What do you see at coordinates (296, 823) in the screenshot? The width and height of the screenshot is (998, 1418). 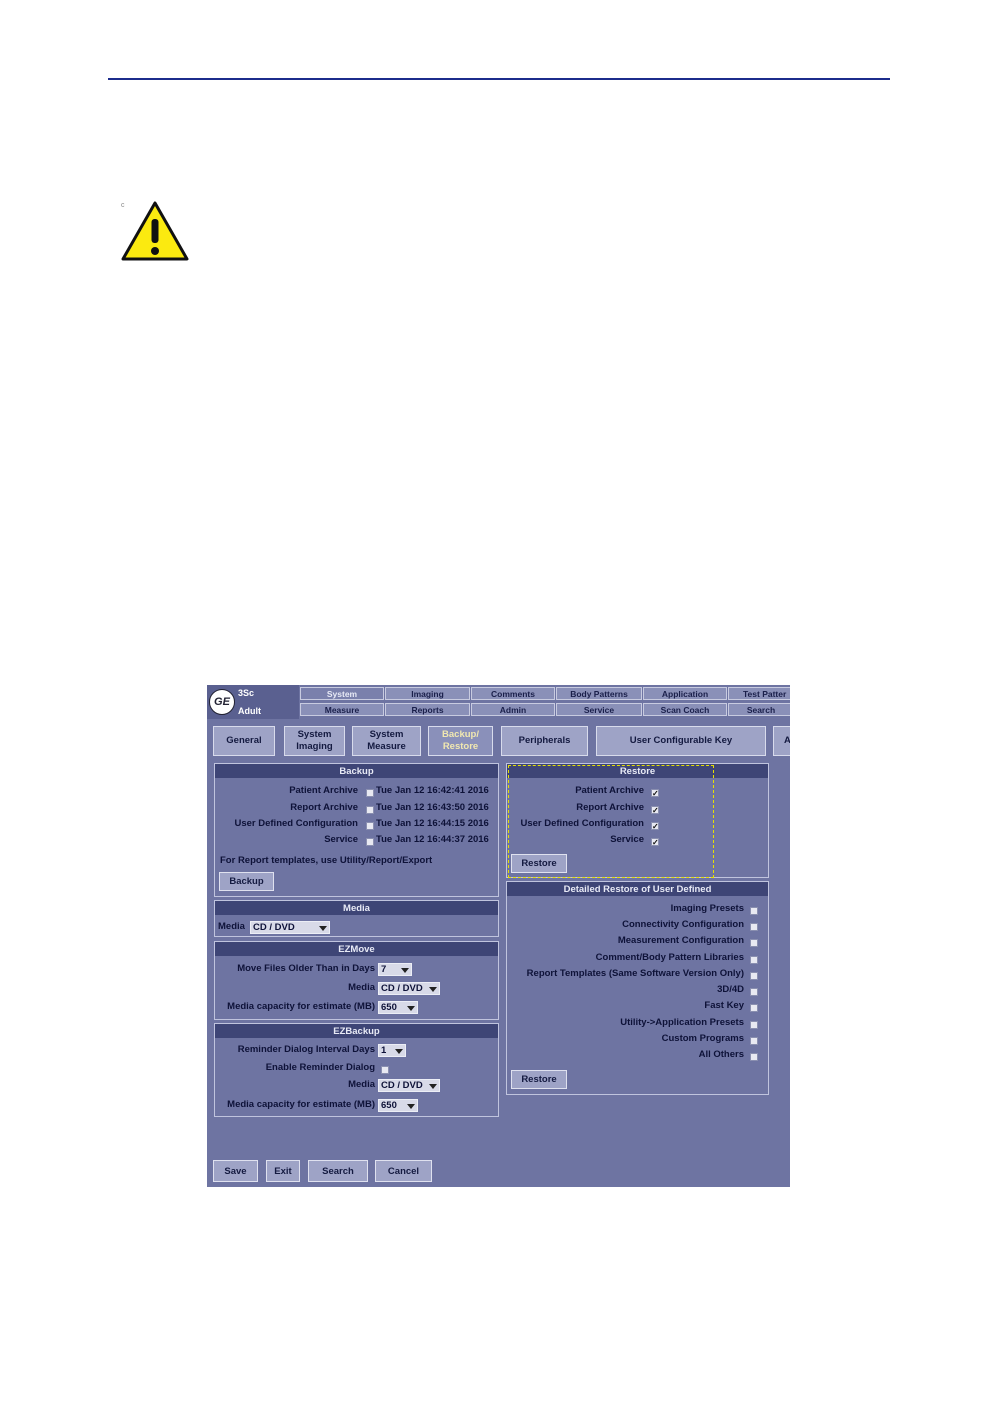 I see `backup-label-user-defined: User Defined Configuration` at bounding box center [296, 823].